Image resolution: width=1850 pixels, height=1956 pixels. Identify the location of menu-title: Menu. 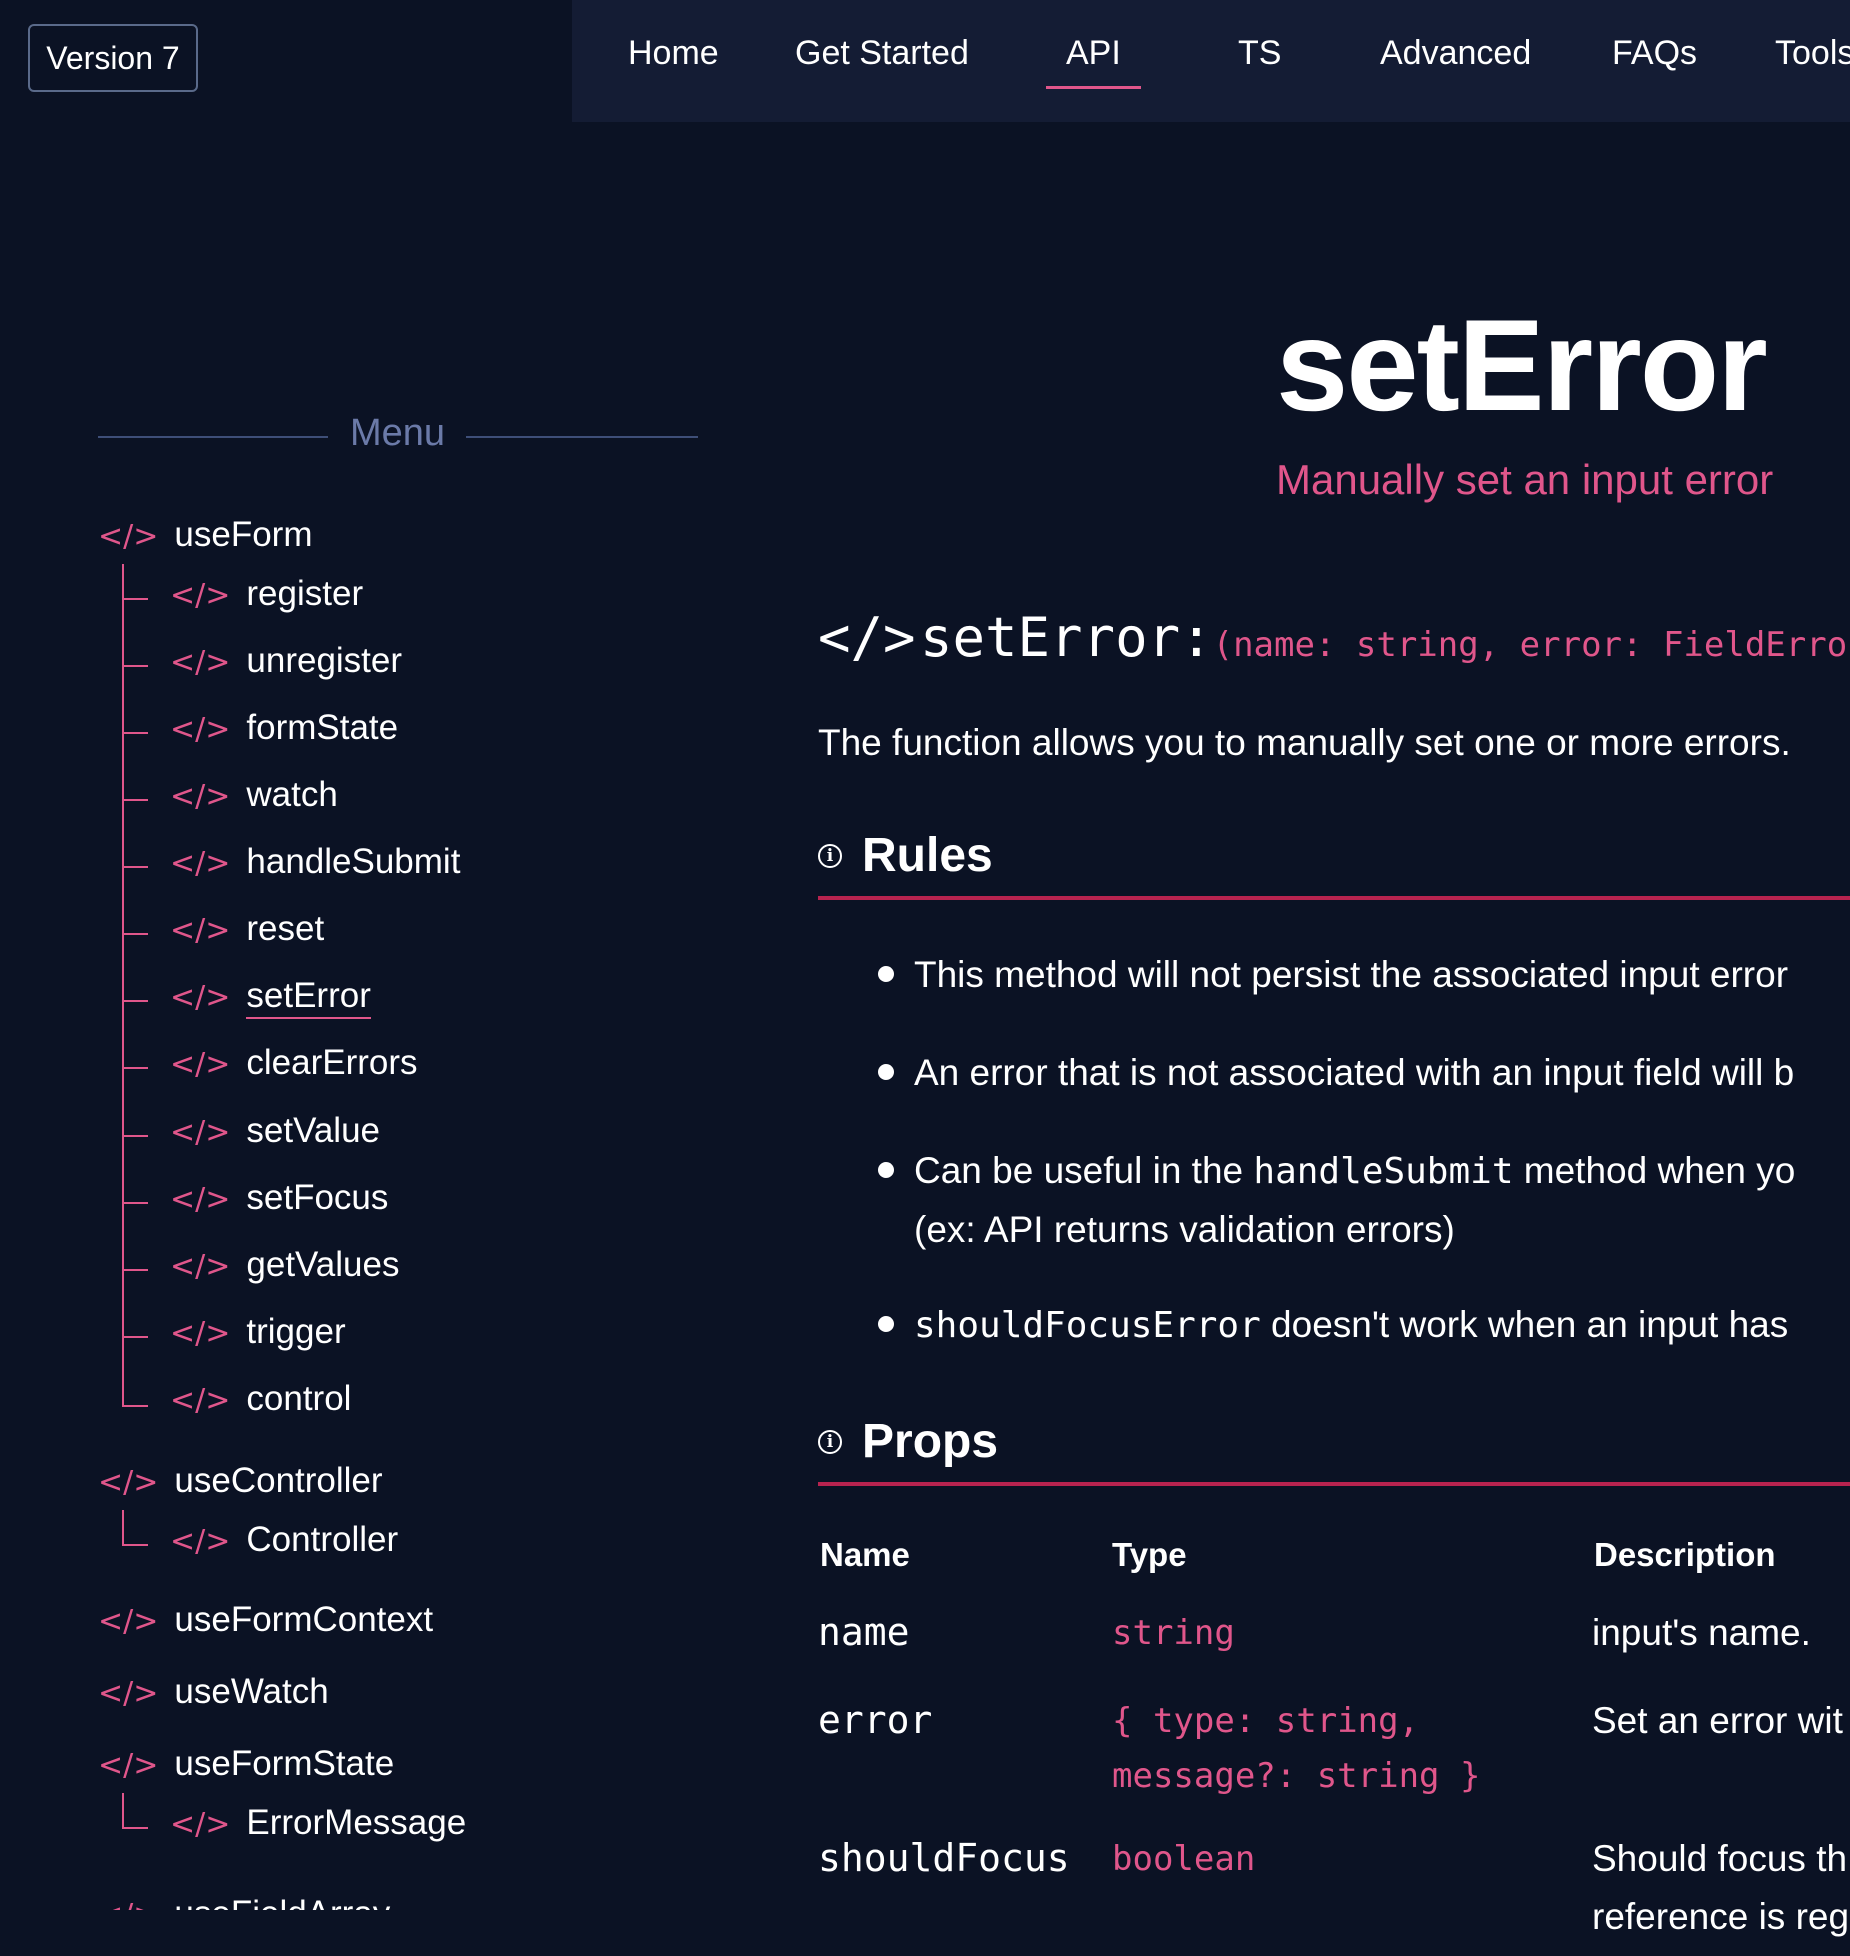
(398, 433).